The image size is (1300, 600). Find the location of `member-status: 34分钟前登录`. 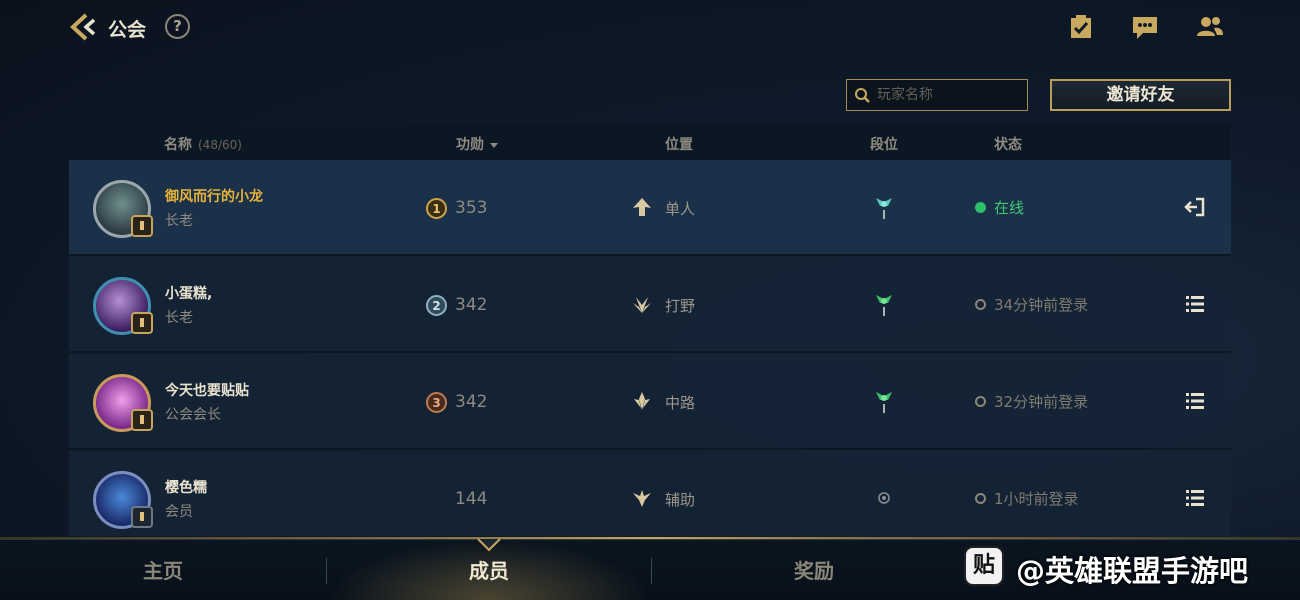

member-status: 34分钟前登录 is located at coordinates (1041, 305).